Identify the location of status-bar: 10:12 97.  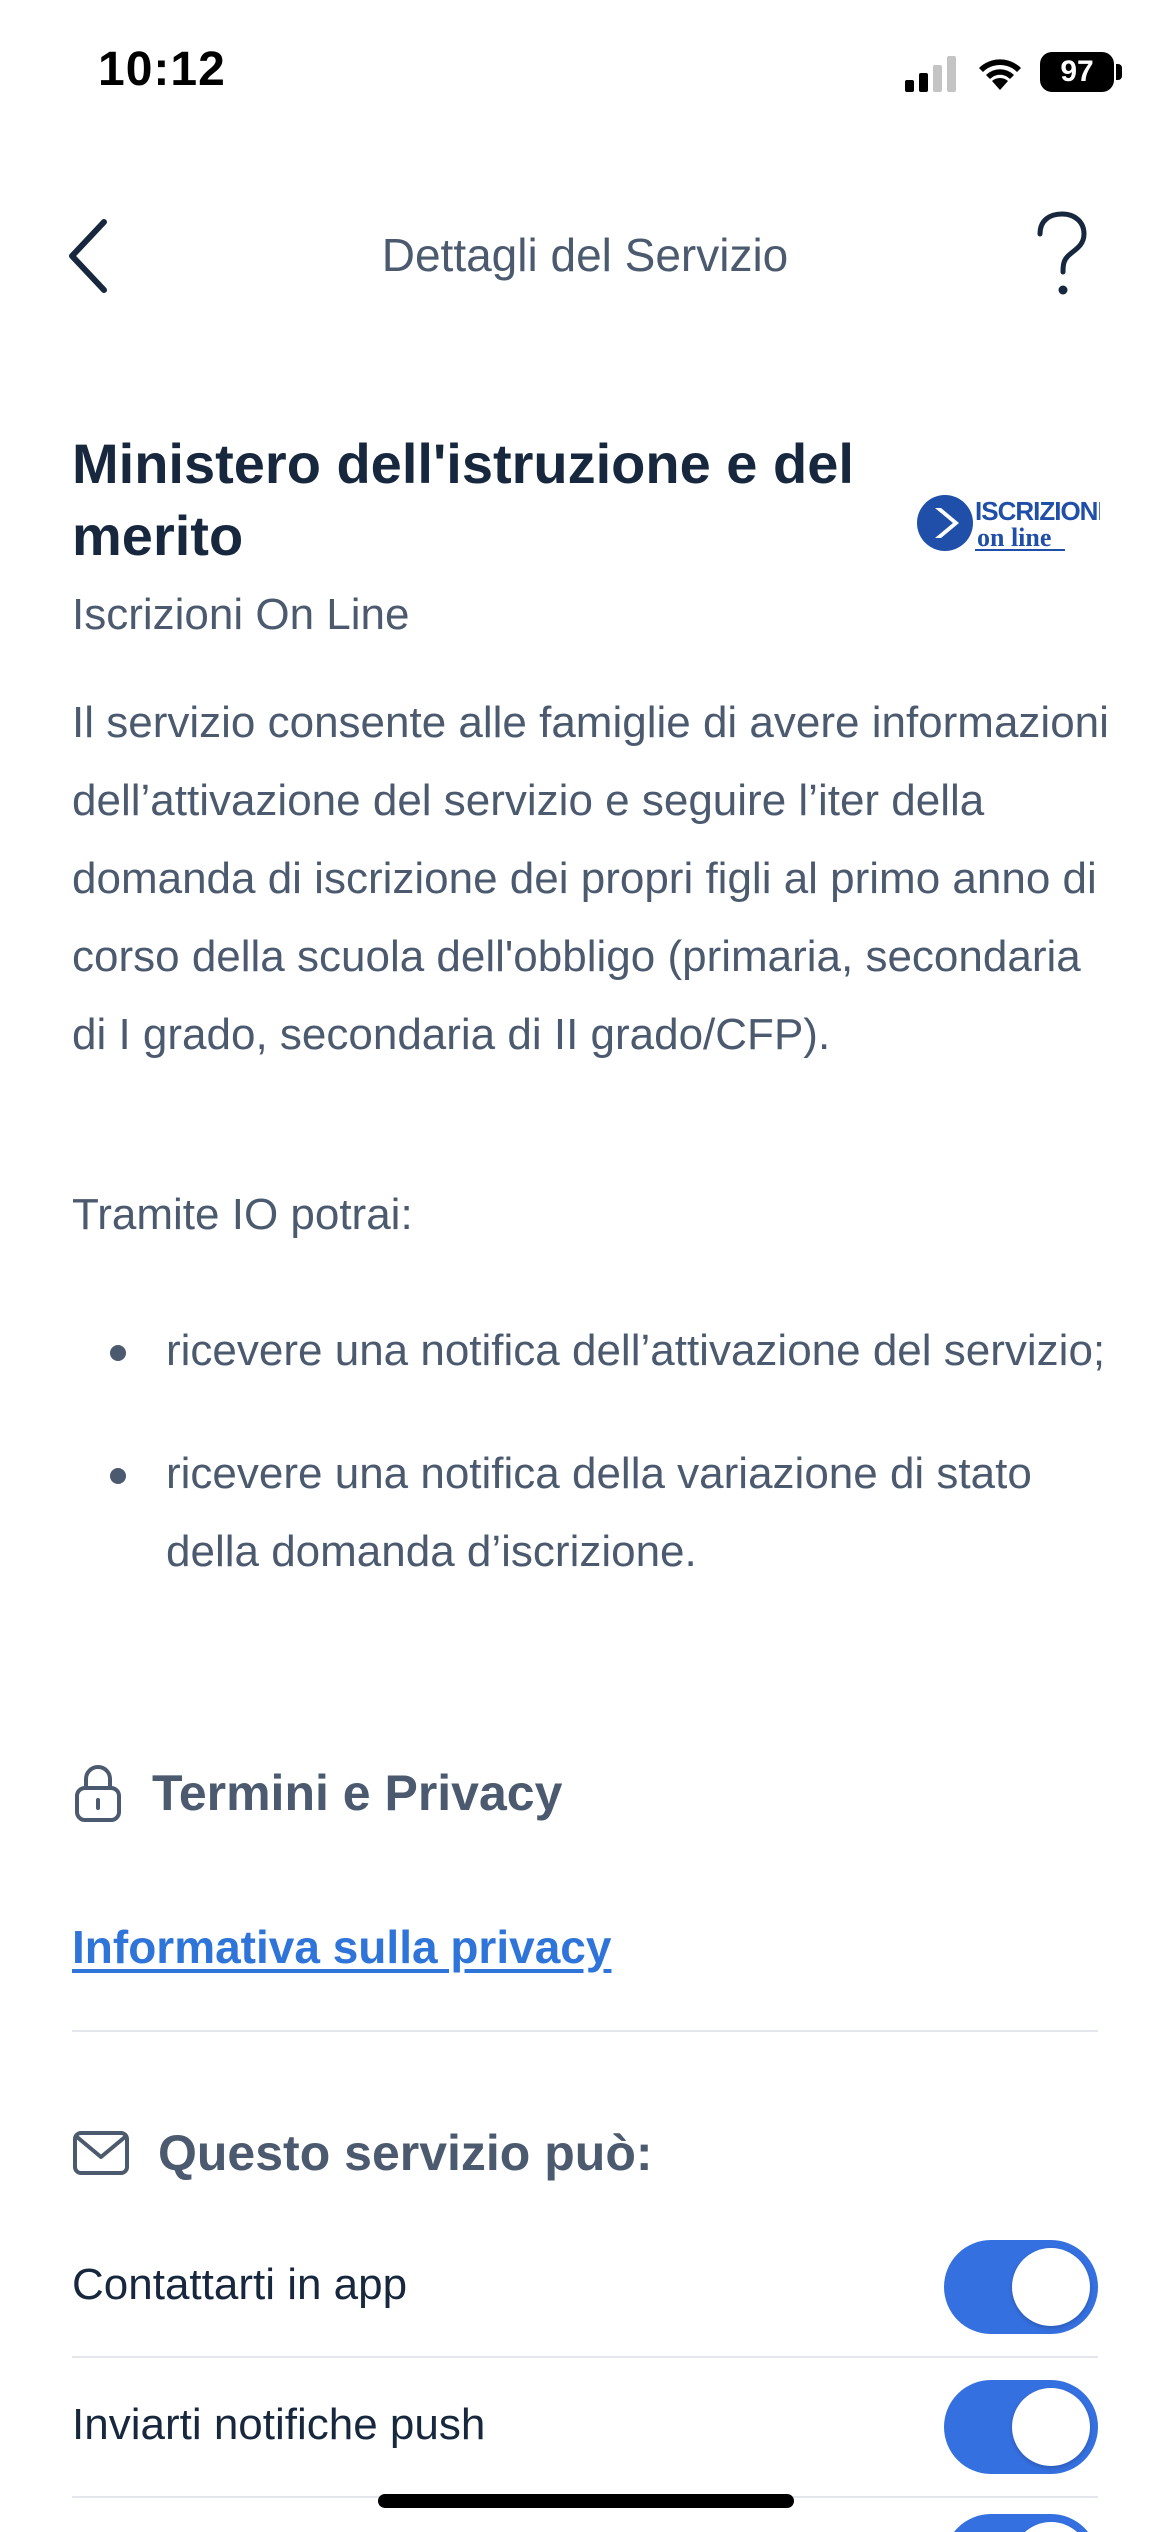
(585, 75).